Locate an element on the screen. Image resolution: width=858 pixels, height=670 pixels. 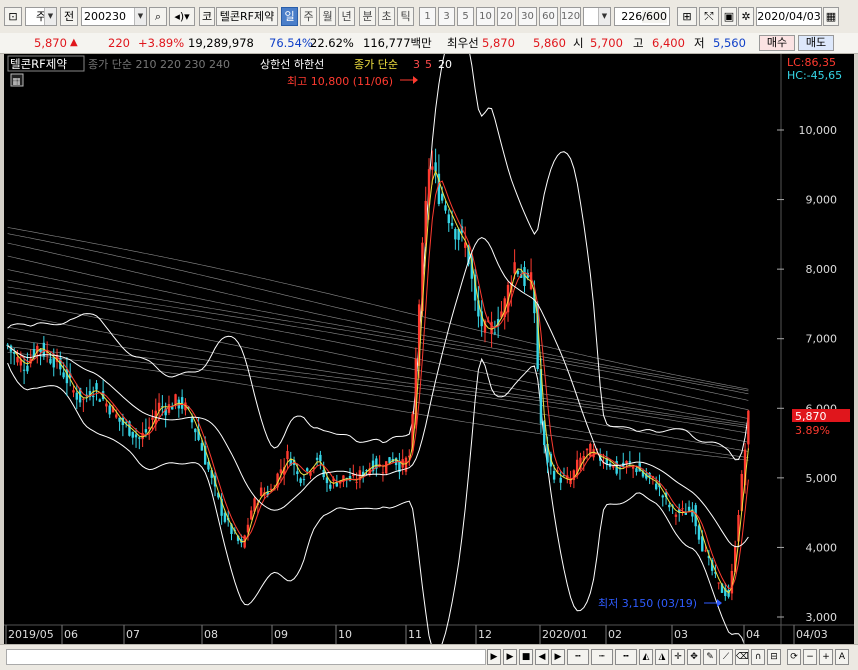
window-icon: ⊡ is located at coordinates (13, 16).